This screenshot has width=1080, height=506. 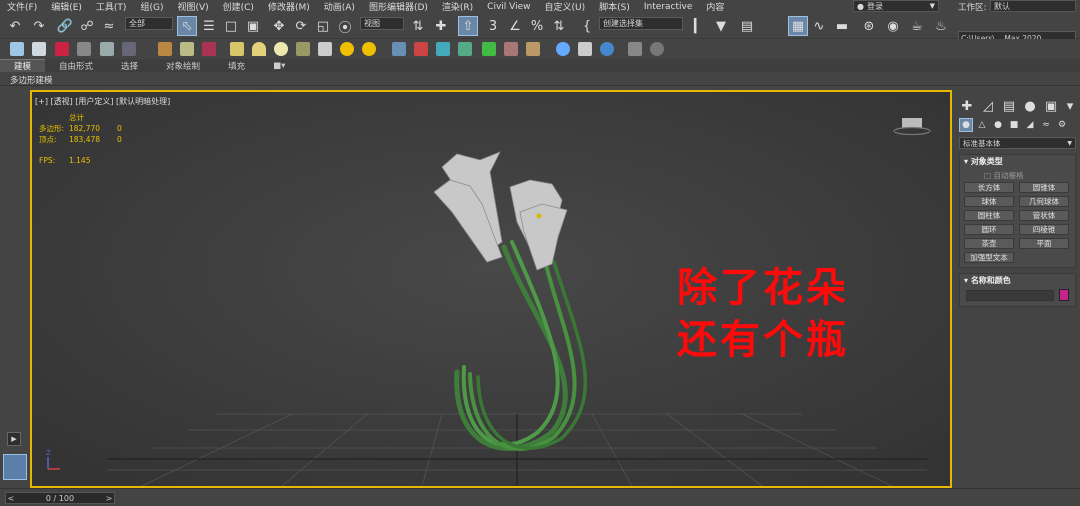 What do you see at coordinates (231, 26) in the screenshot?
I see `rect-selection-icon: □` at bounding box center [231, 26].